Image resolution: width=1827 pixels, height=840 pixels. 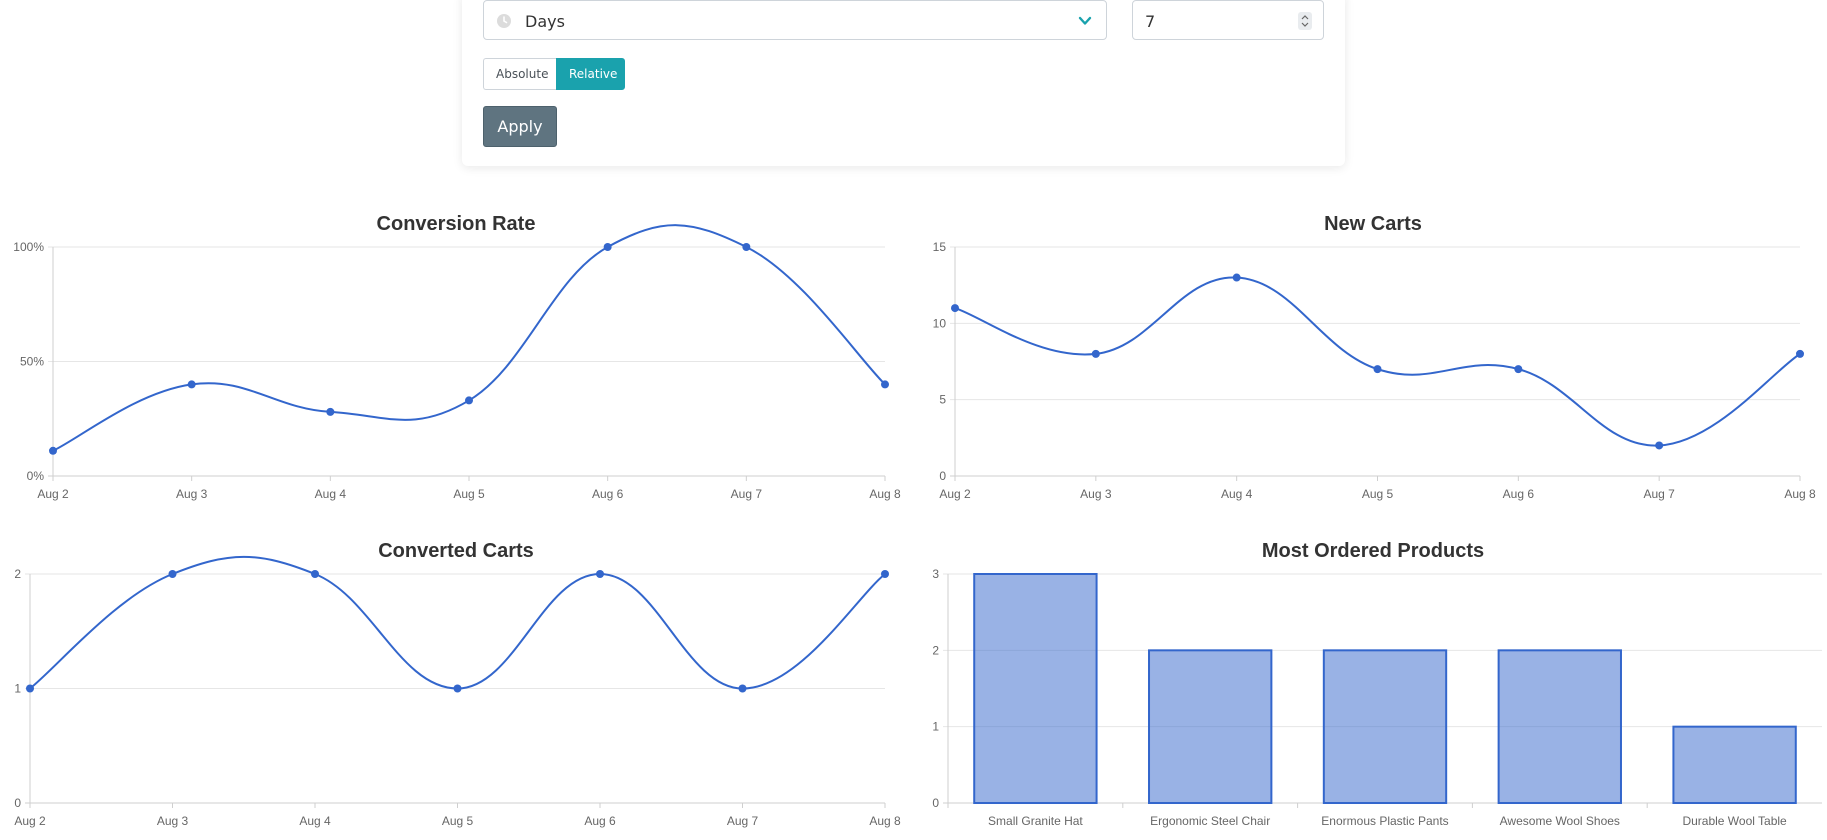 I want to click on x-tick-label: Ergonomic Steel Chair, so click(x=1210, y=821).